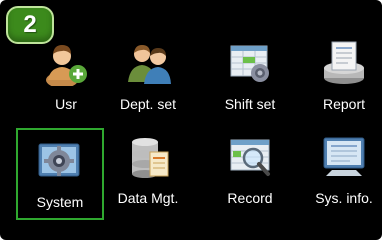 The height and width of the screenshot is (240, 382). I want to click on menu-item-label: Shift set, so click(250, 104).